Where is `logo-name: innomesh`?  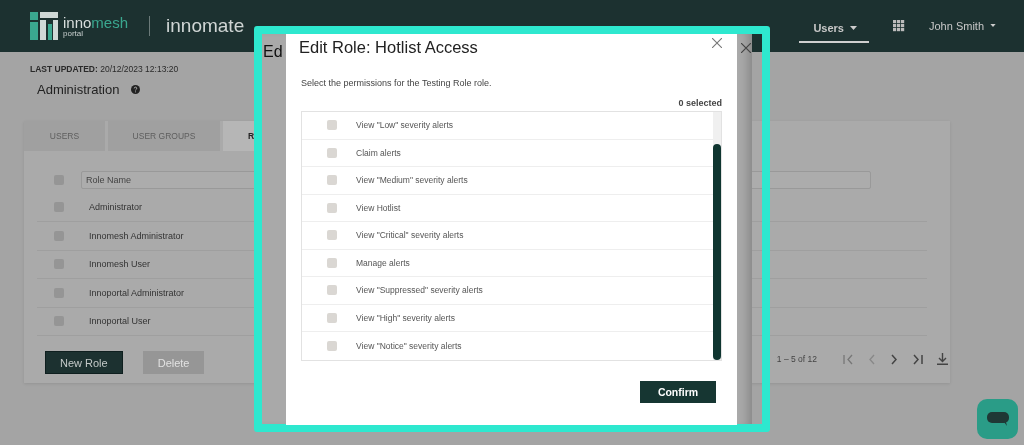 logo-name: innomesh is located at coordinates (96, 22).